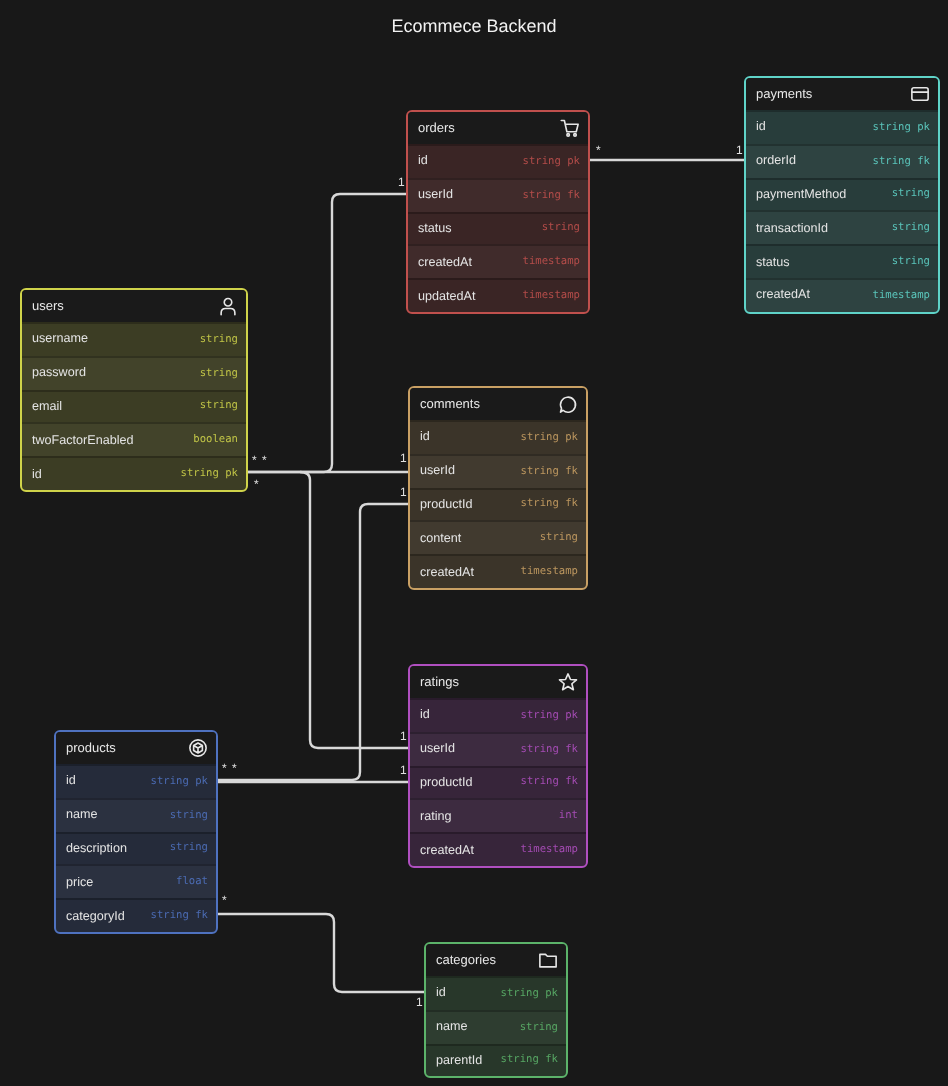 The height and width of the screenshot is (1086, 948). What do you see at coordinates (570, 128) in the screenshot?
I see `cart-icon` at bounding box center [570, 128].